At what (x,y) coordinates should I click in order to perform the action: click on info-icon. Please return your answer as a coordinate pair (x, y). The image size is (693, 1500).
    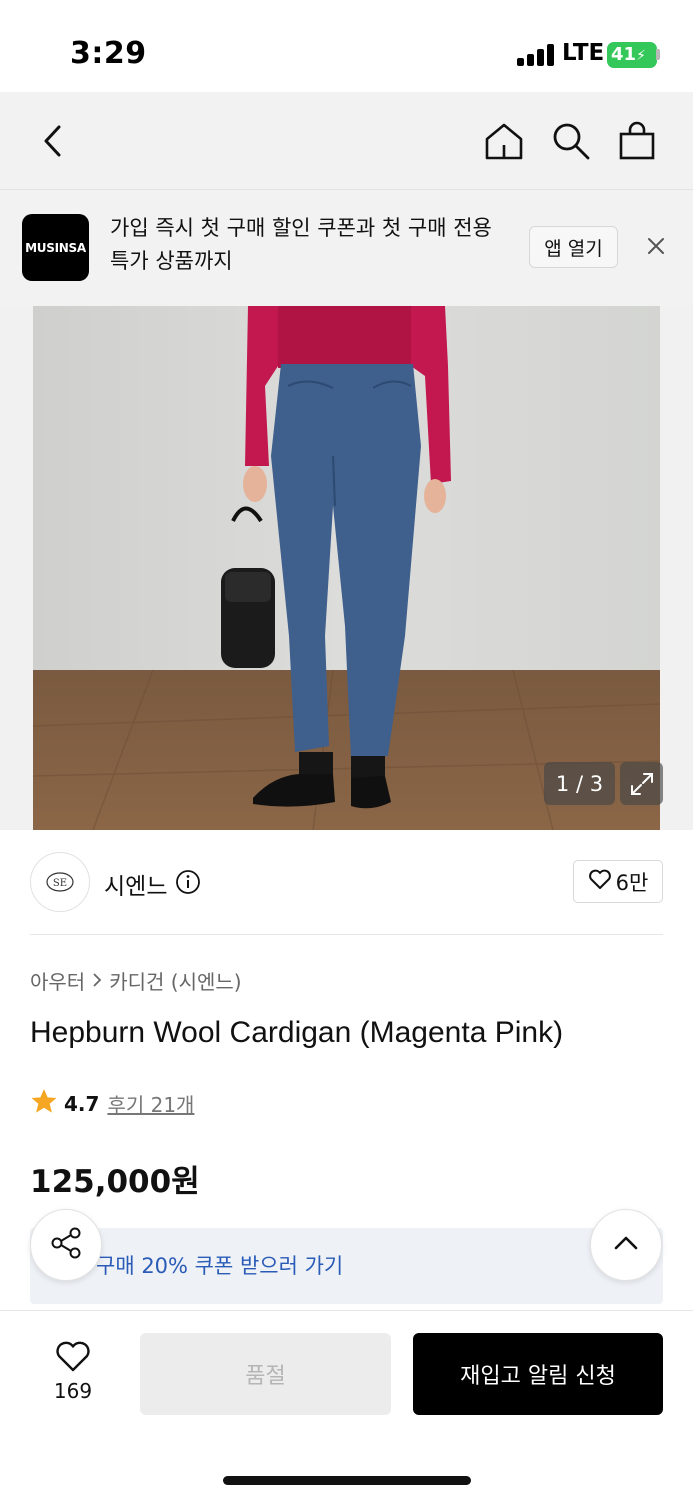
    Looking at the image, I should click on (188, 882).